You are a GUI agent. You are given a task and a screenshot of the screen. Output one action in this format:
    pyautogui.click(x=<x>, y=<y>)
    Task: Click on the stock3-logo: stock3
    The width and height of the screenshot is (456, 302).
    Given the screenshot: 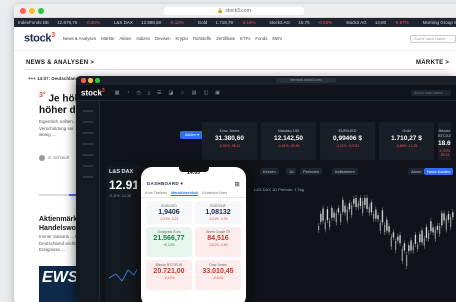 What is the action you would take?
    pyautogui.click(x=39, y=38)
    